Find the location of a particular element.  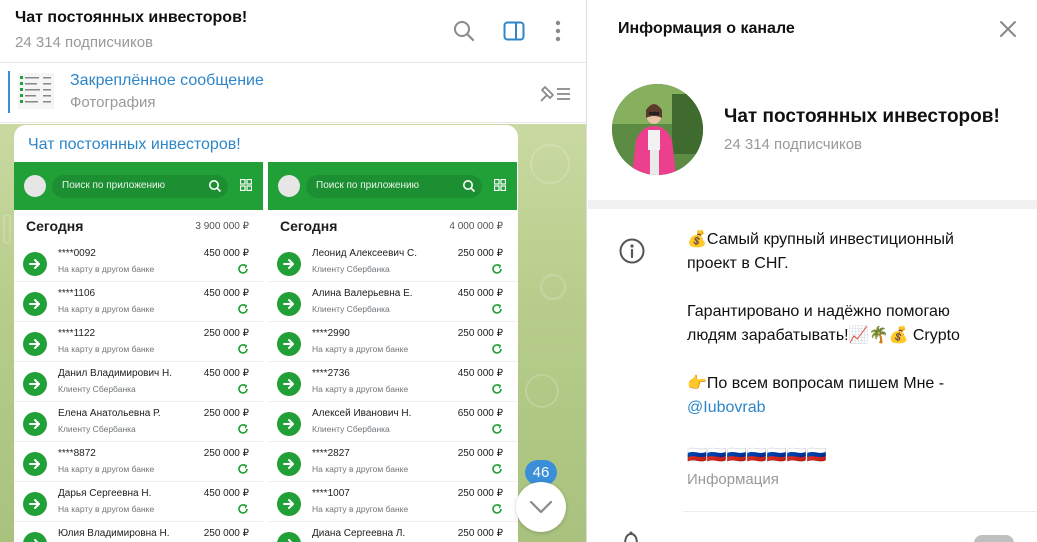

notifications-toggle is located at coordinates (994, 538).